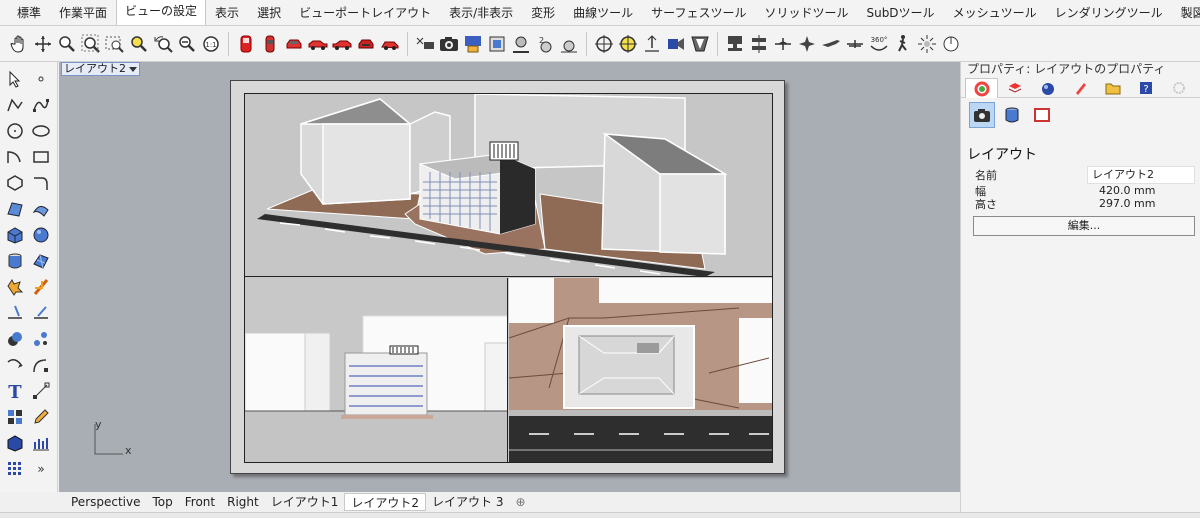 Image resolution: width=1200 pixels, height=518 pixels. Describe the element at coordinates (1179, 88) in the screenshot. I see `settings-tab-icon` at that location.